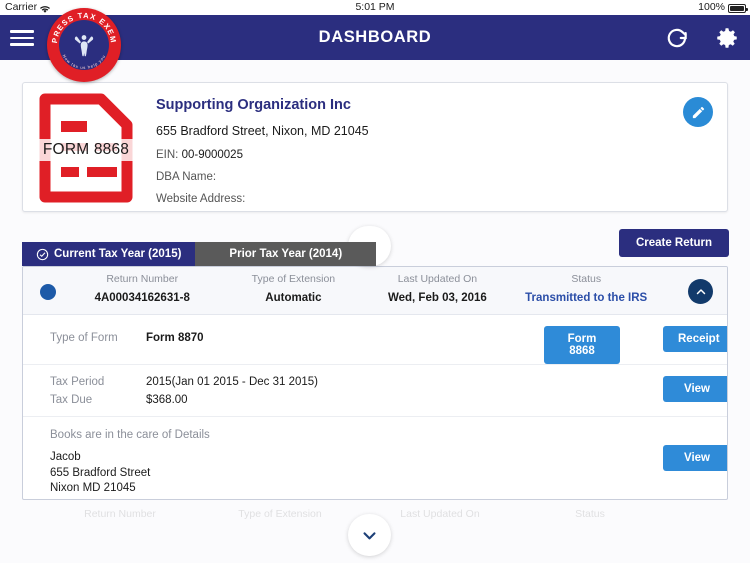  Describe the element at coordinates (167, 155) in the screenshot. I see `ein-label: EIN:` at that location.